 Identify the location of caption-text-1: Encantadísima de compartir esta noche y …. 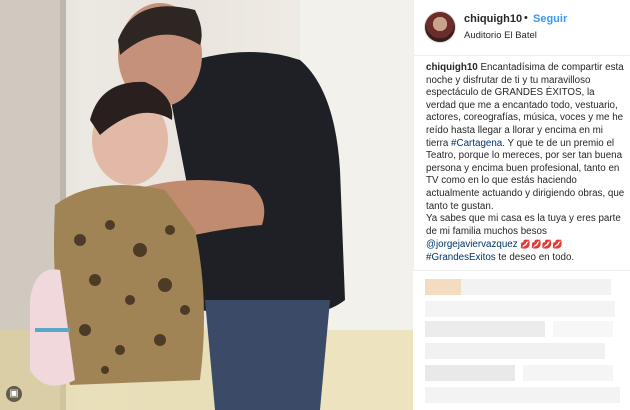
(525, 105).